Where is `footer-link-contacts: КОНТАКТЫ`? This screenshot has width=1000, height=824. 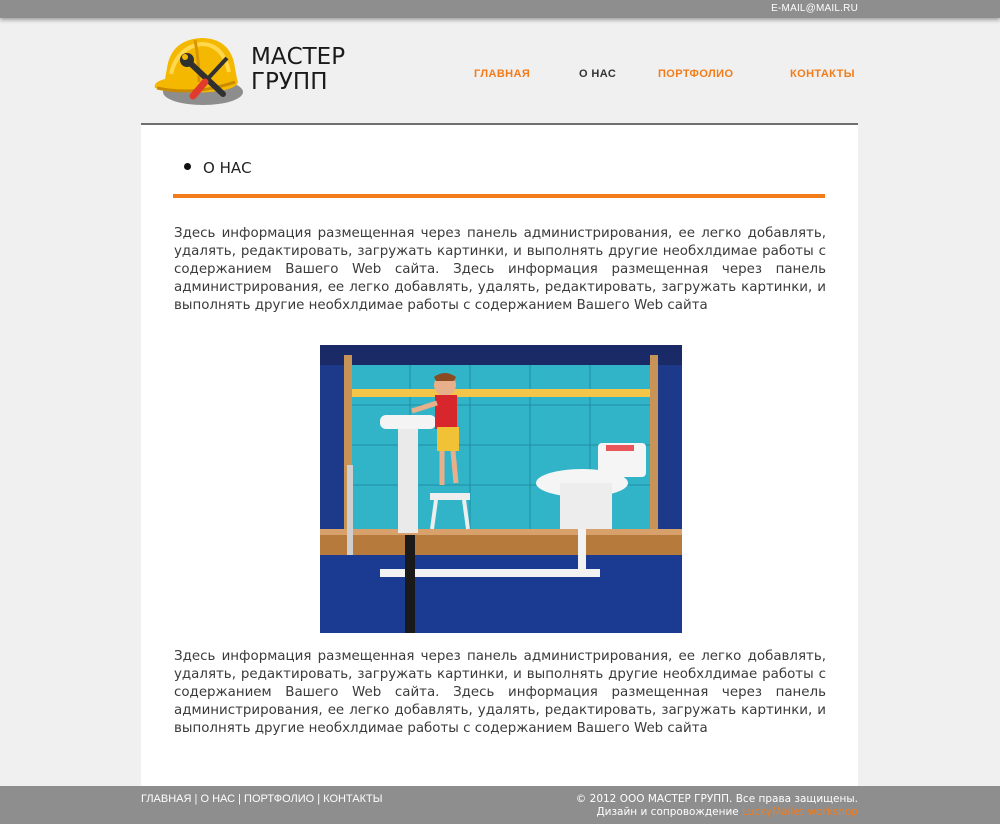
footer-link-contacts: КОНТАКТЫ is located at coordinates (352, 799).